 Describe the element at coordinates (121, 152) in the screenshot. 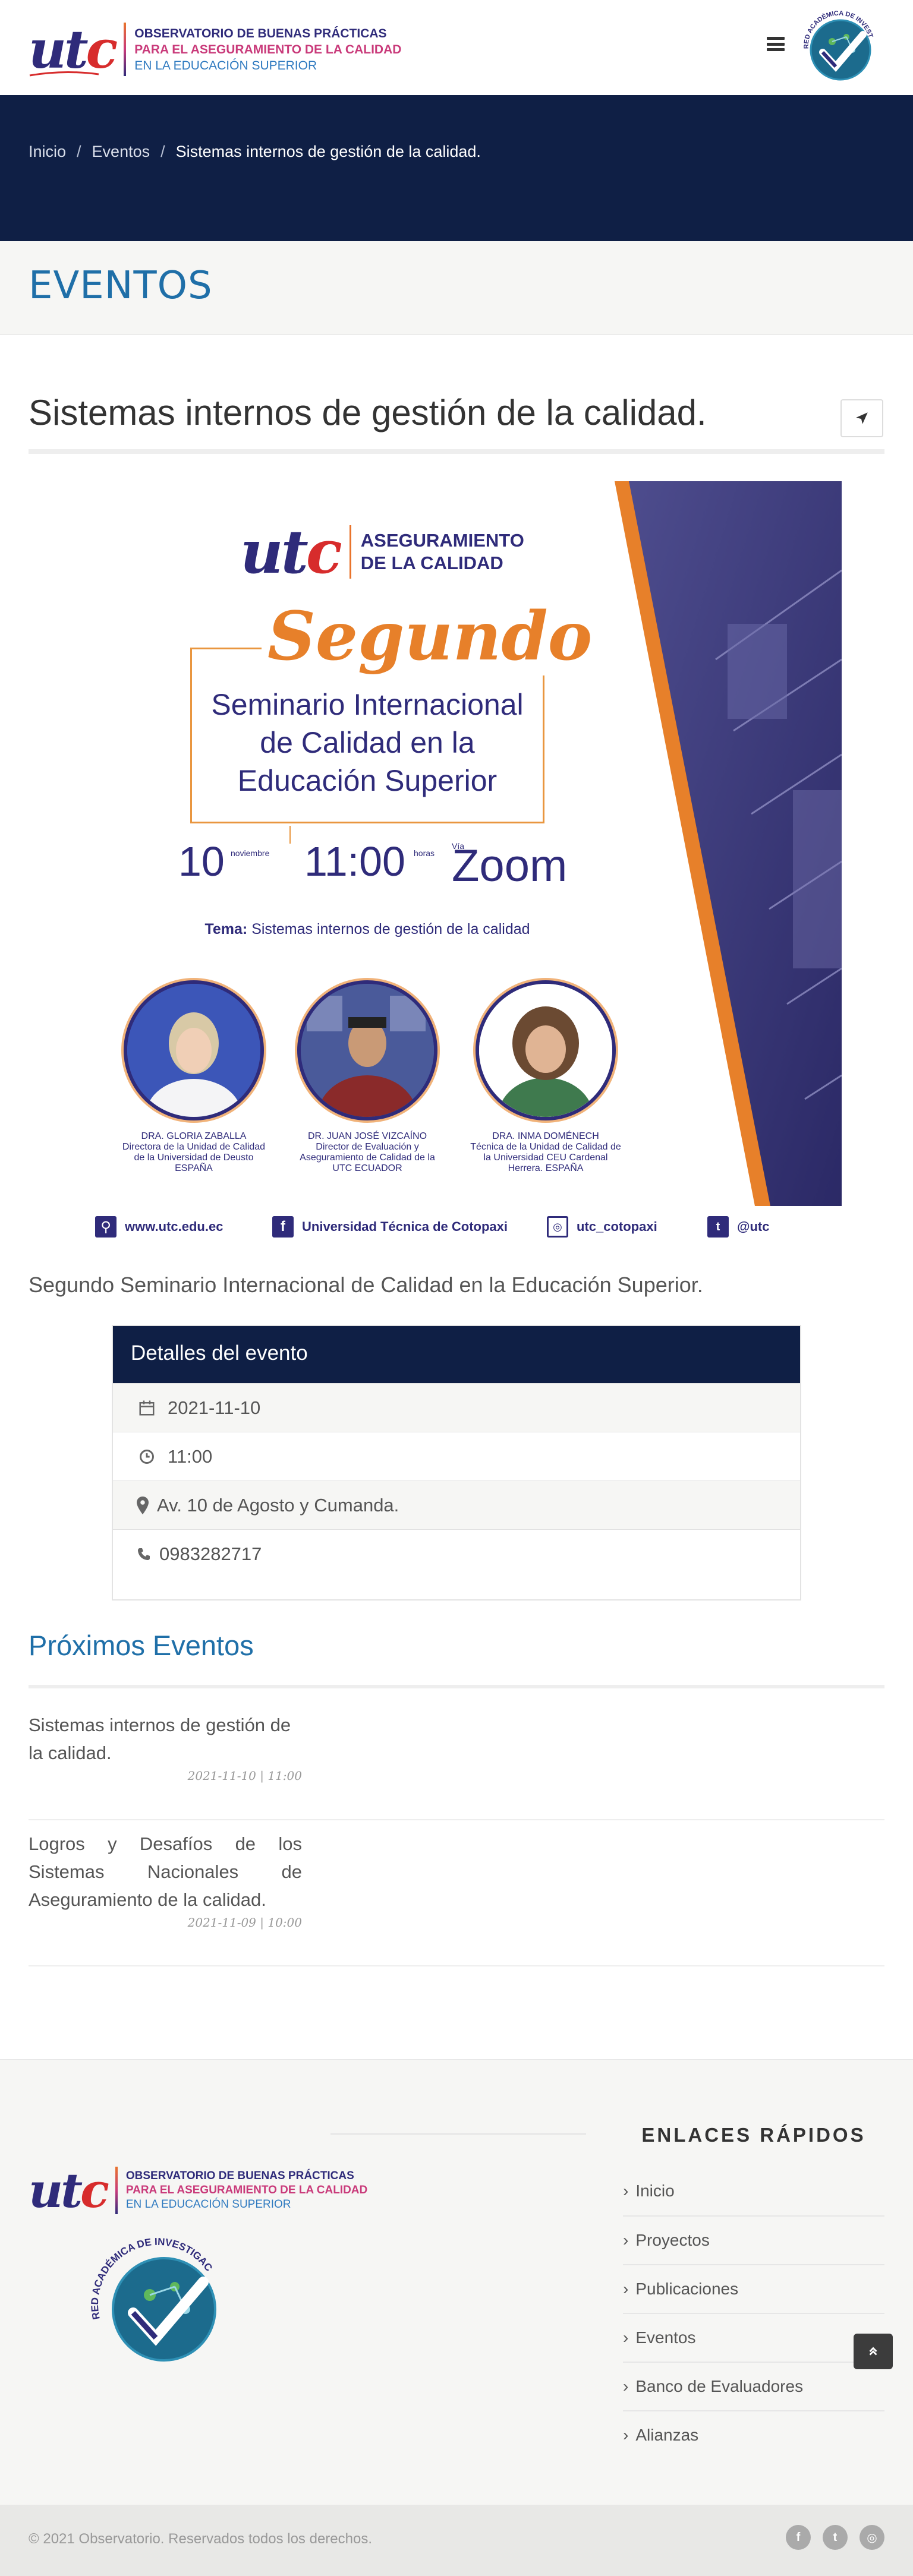

I see `breadcrumb-eventos: Eventos` at that location.